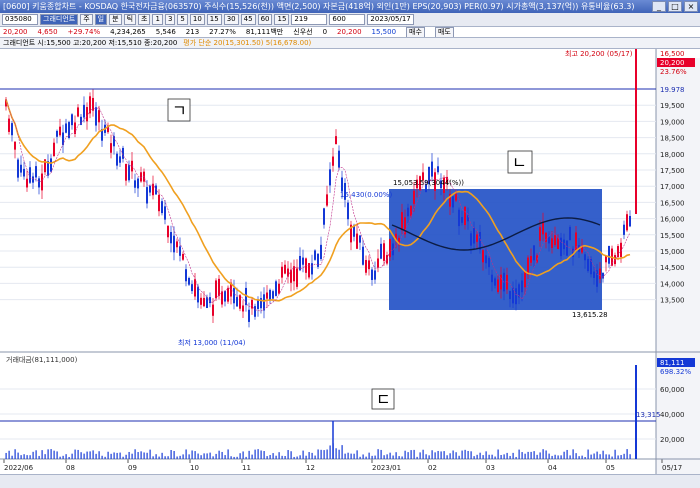  What do you see at coordinates (59, 19) in the screenshot?
I see `stock-name-field: 그래디언트` at bounding box center [59, 19].